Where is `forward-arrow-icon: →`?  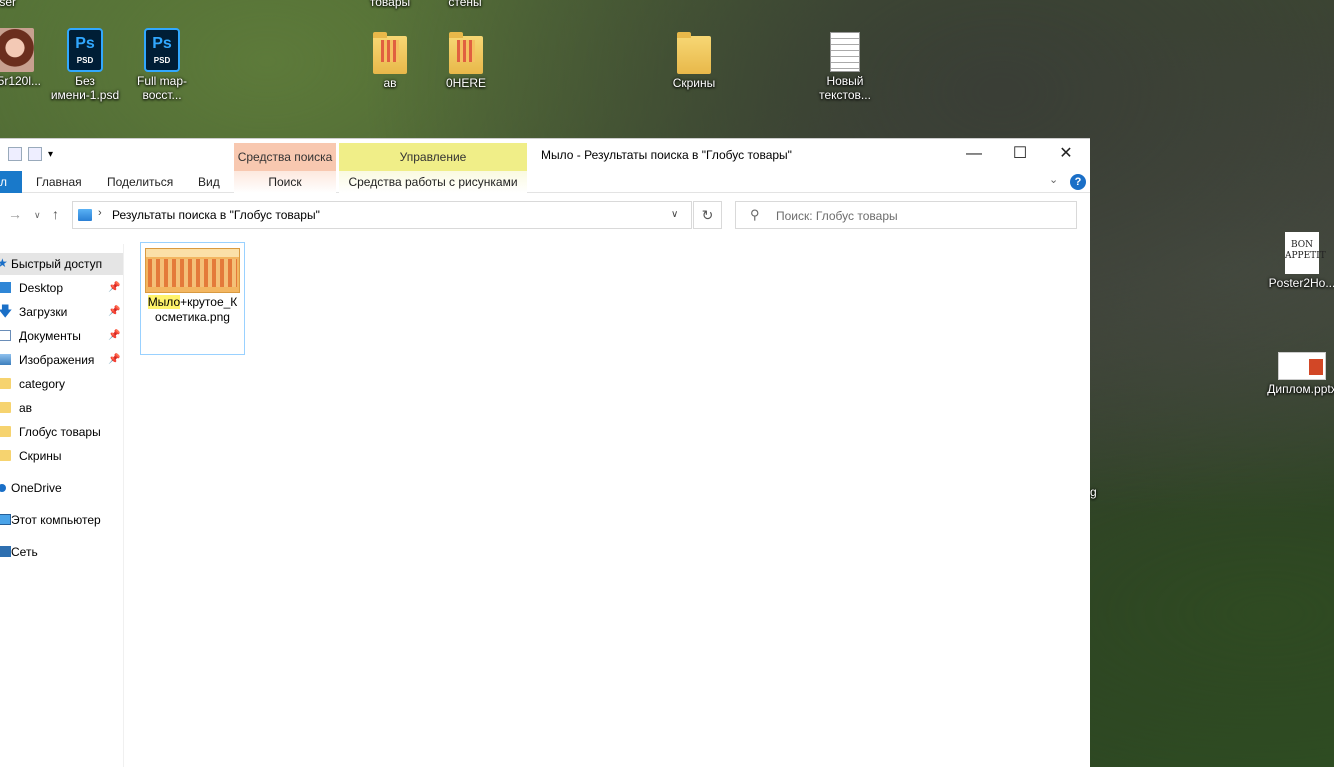
forward-arrow-icon: → is located at coordinates (15, 214).